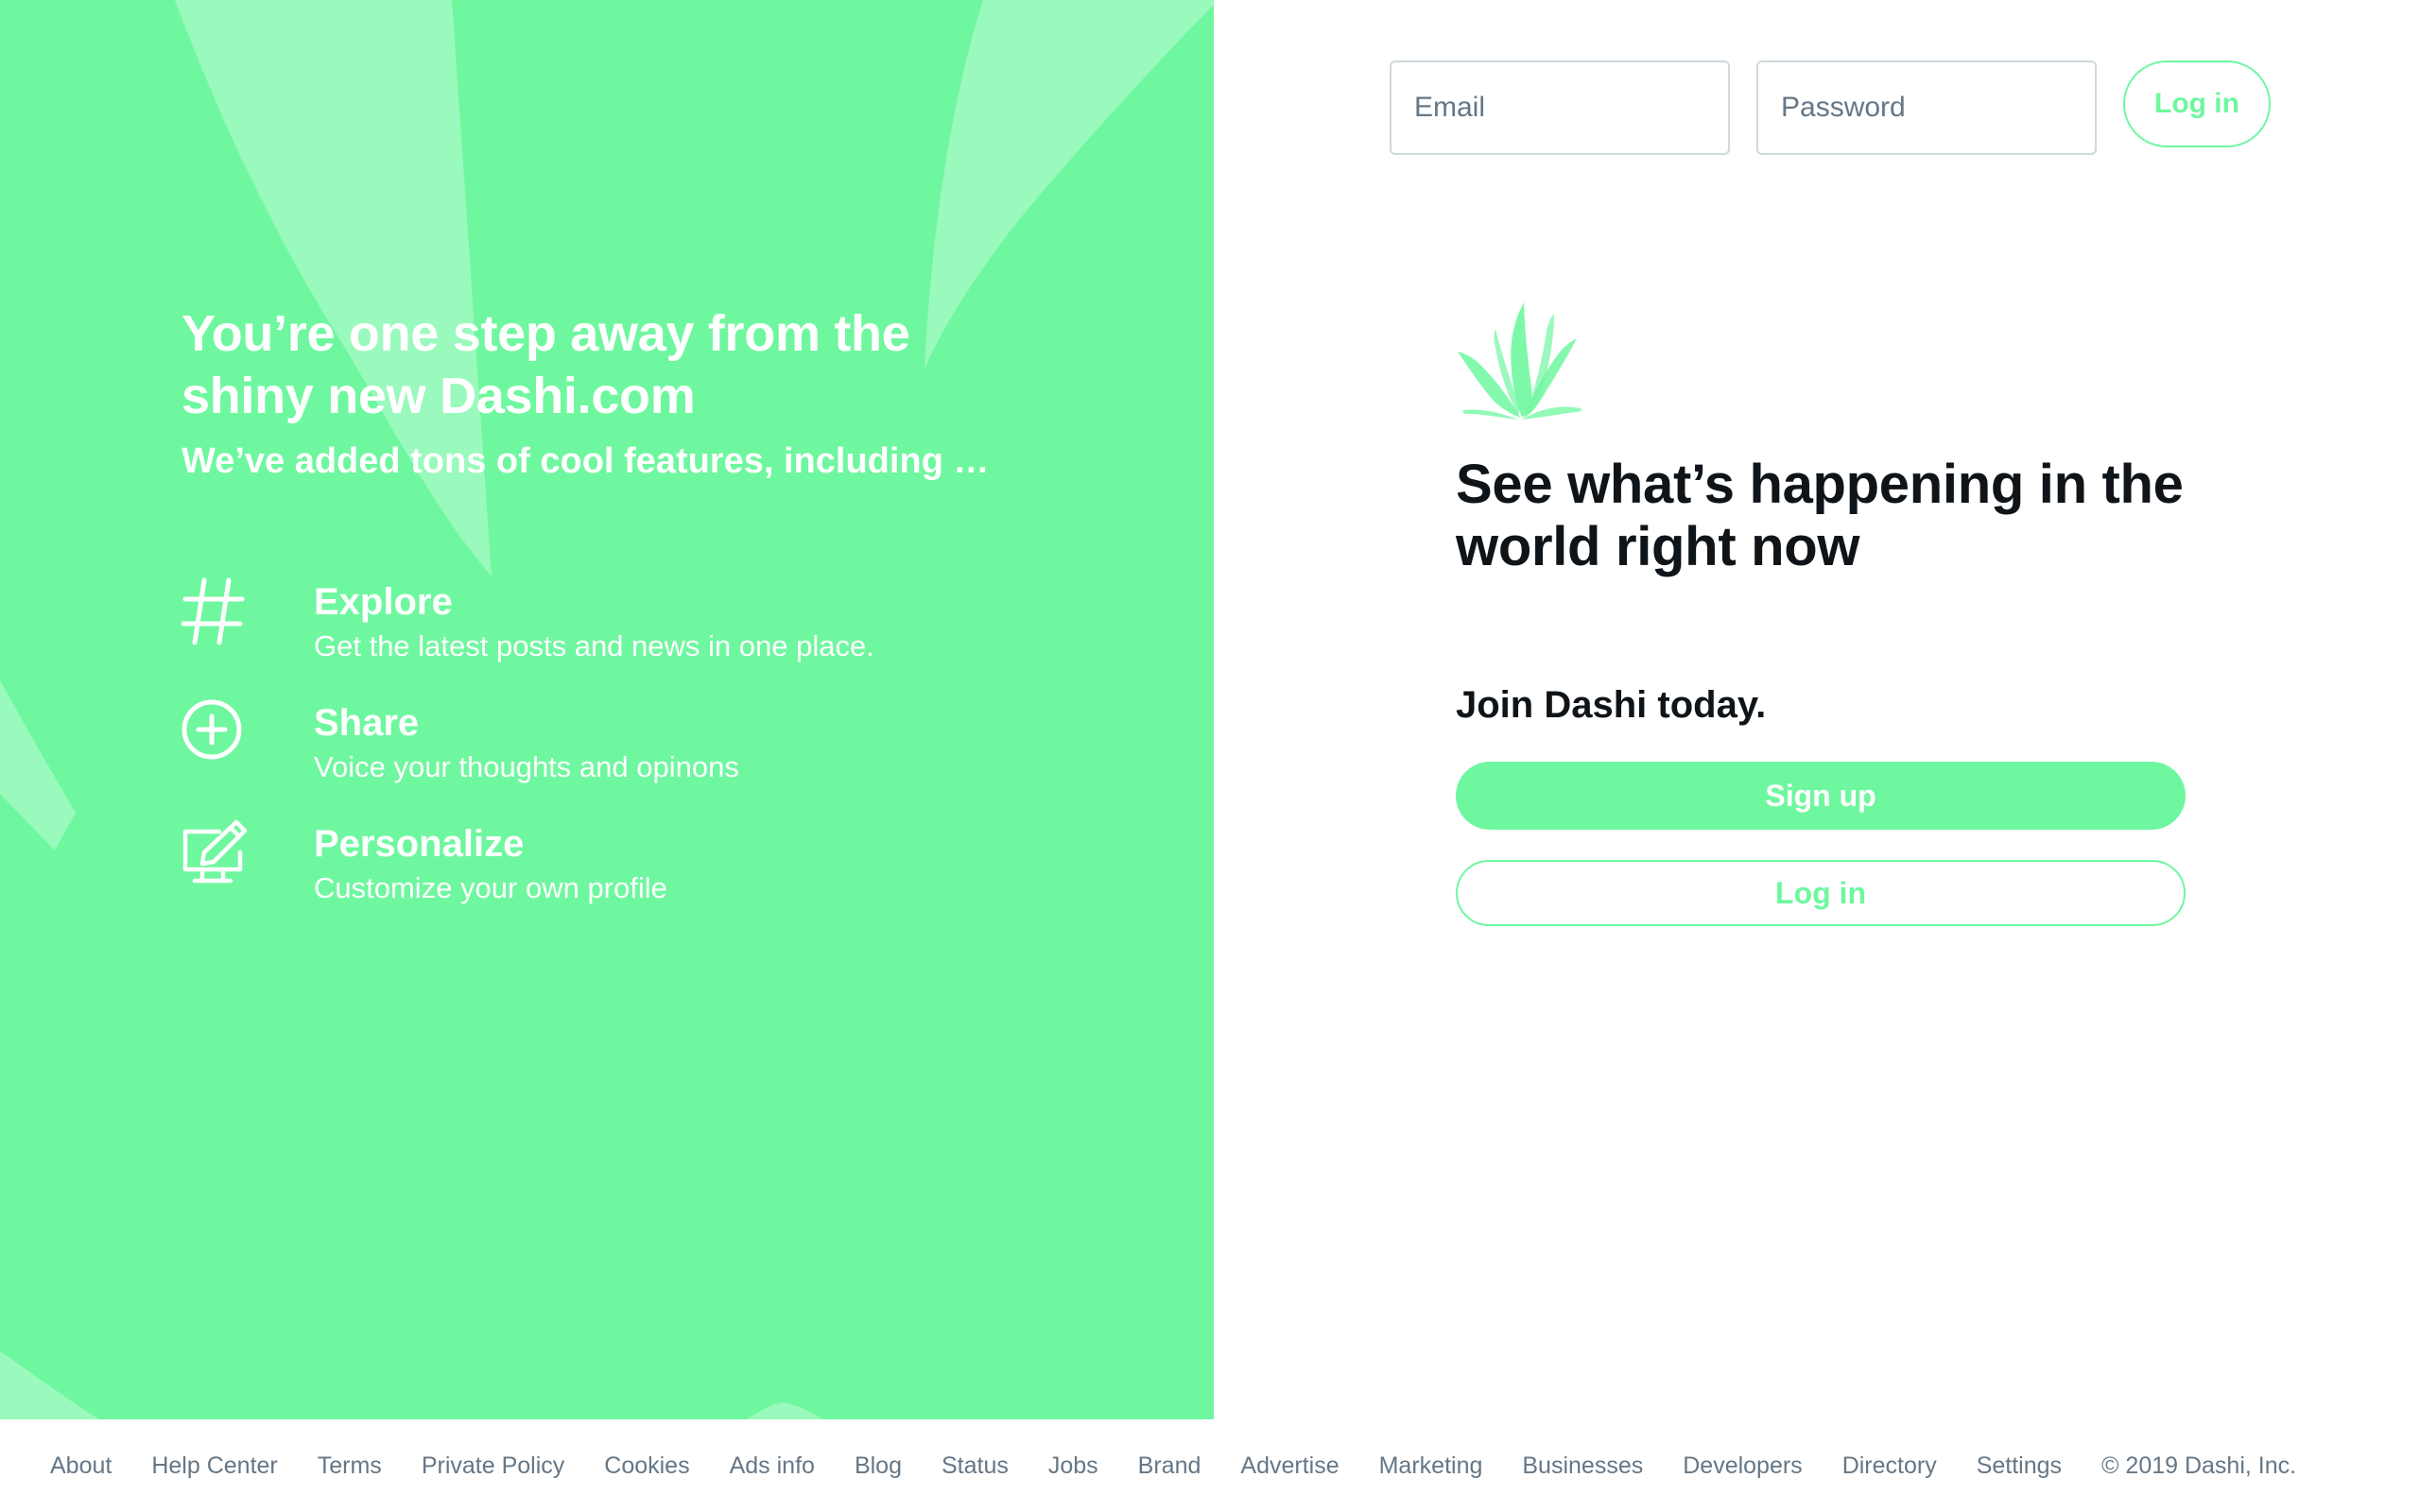 Image resolution: width=2420 pixels, height=1512 pixels. I want to click on feature-description: Voice your thoughts and opinons, so click(526, 766).